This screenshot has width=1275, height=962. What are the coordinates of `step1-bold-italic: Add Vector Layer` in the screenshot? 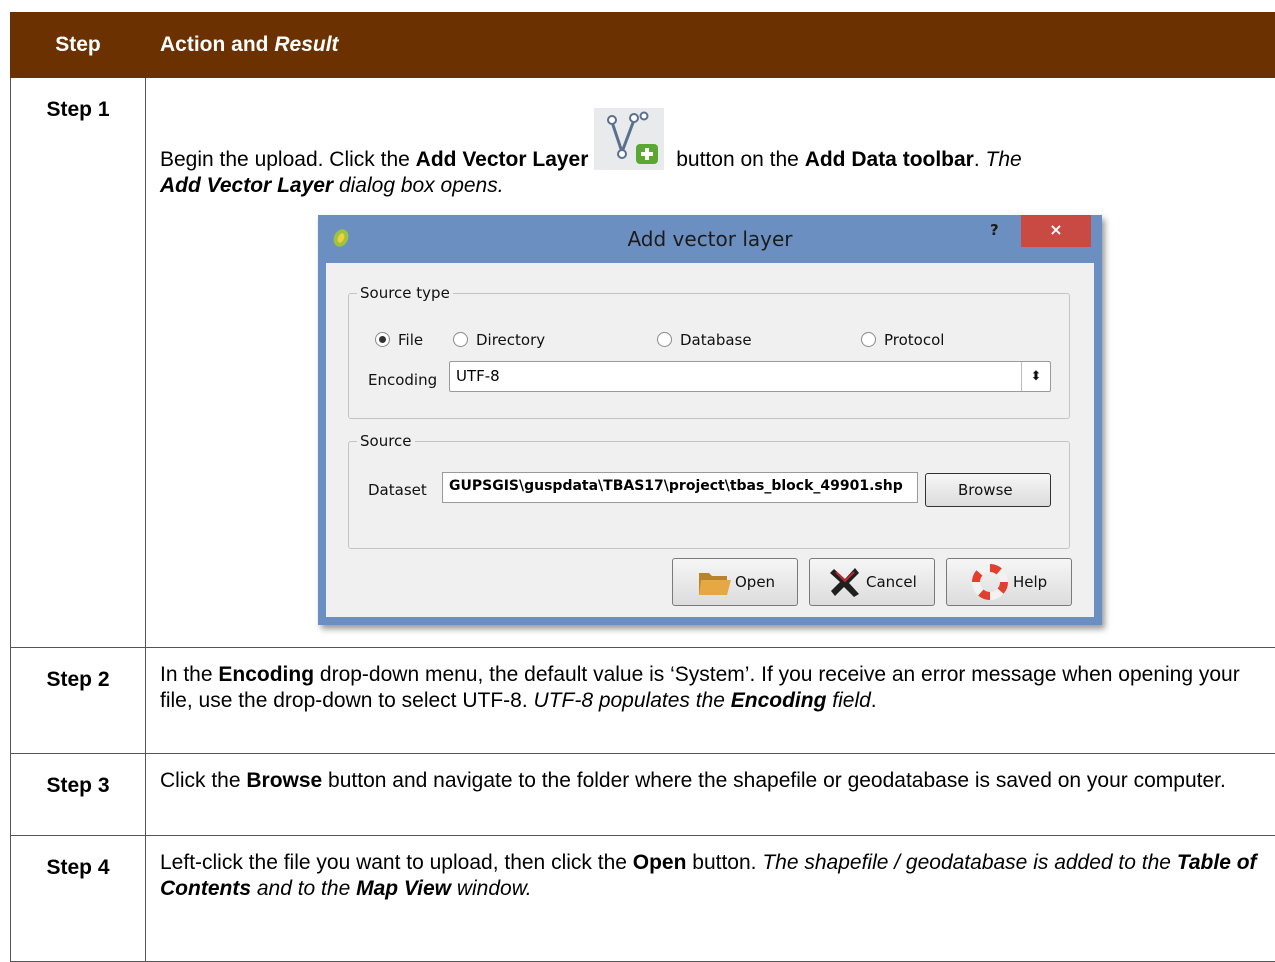 It's located at (247, 185).